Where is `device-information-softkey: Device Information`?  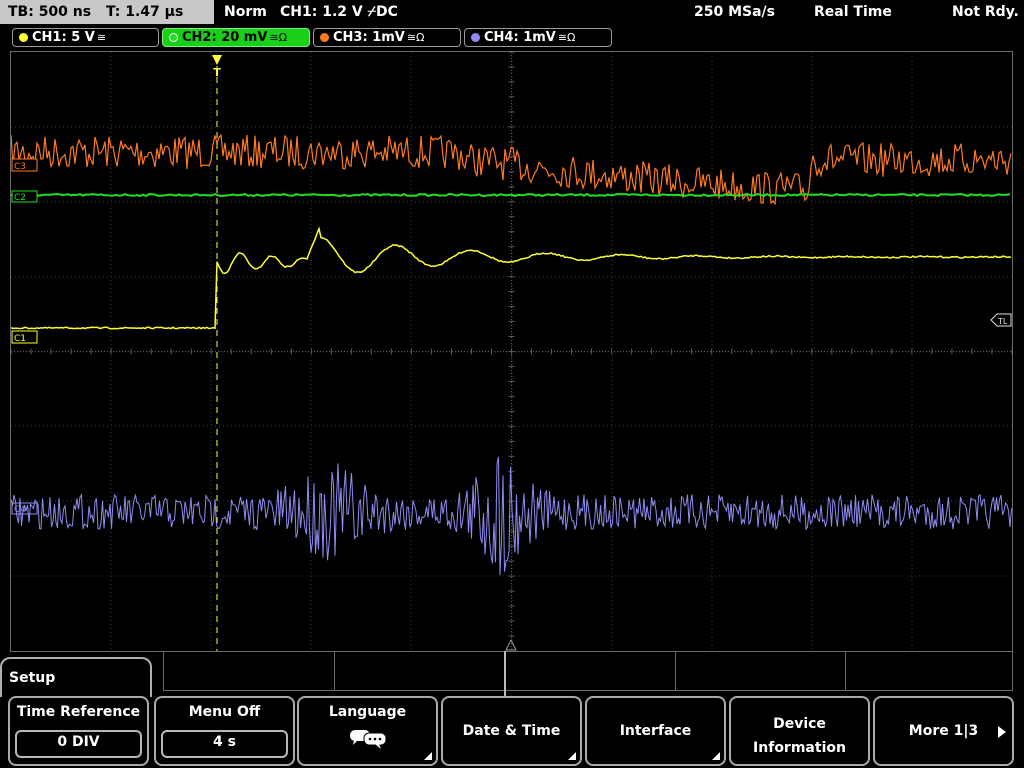
device-information-softkey: Device Information is located at coordinates (799, 731).